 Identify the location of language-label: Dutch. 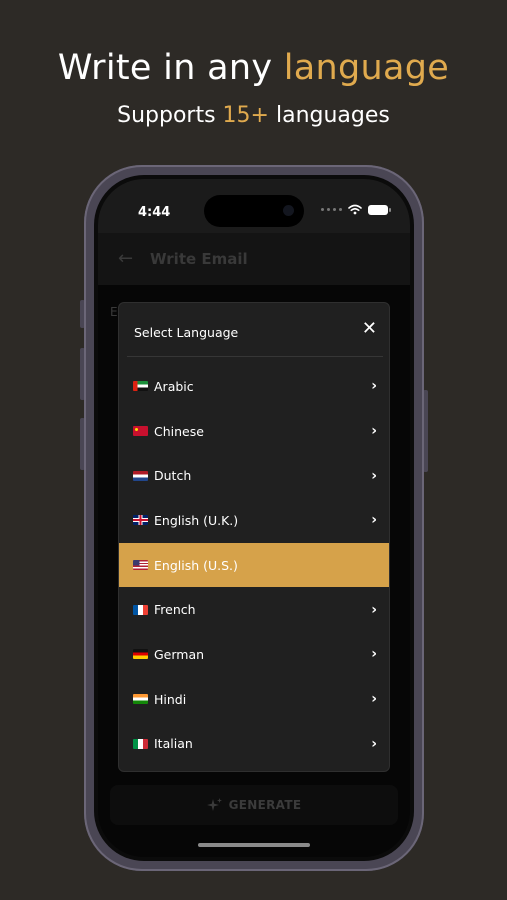
(173, 476).